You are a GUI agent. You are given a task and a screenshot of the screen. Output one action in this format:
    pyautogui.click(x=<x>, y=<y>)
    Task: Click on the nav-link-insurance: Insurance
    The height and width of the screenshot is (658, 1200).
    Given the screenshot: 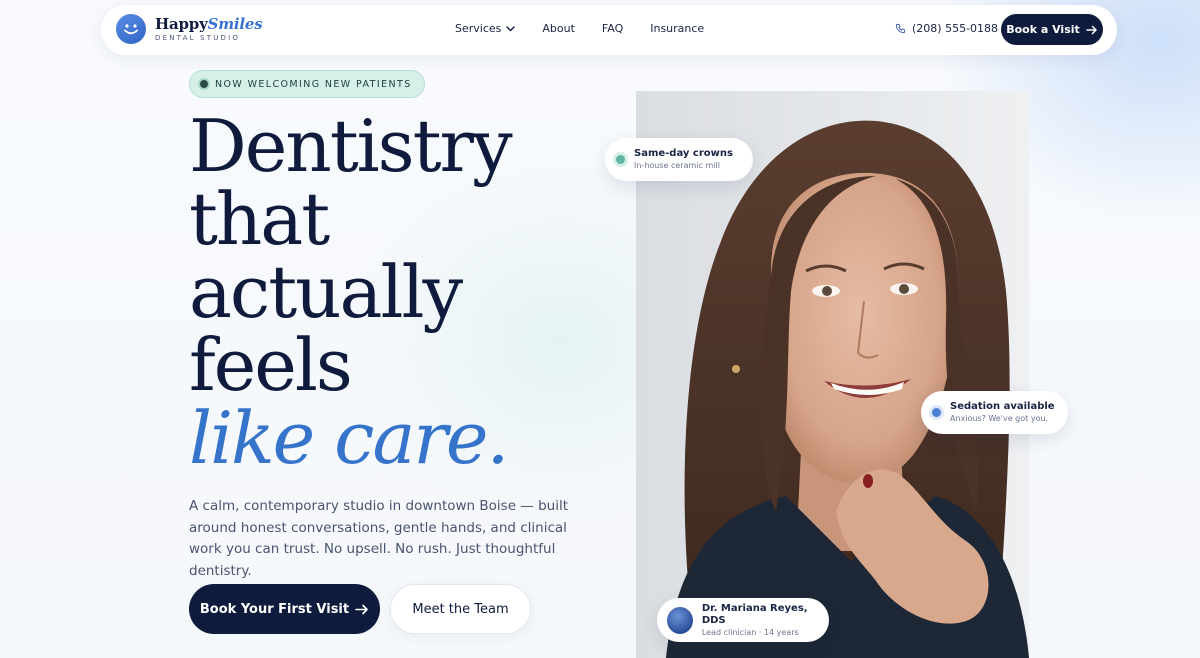 What is the action you would take?
    pyautogui.click(x=677, y=28)
    